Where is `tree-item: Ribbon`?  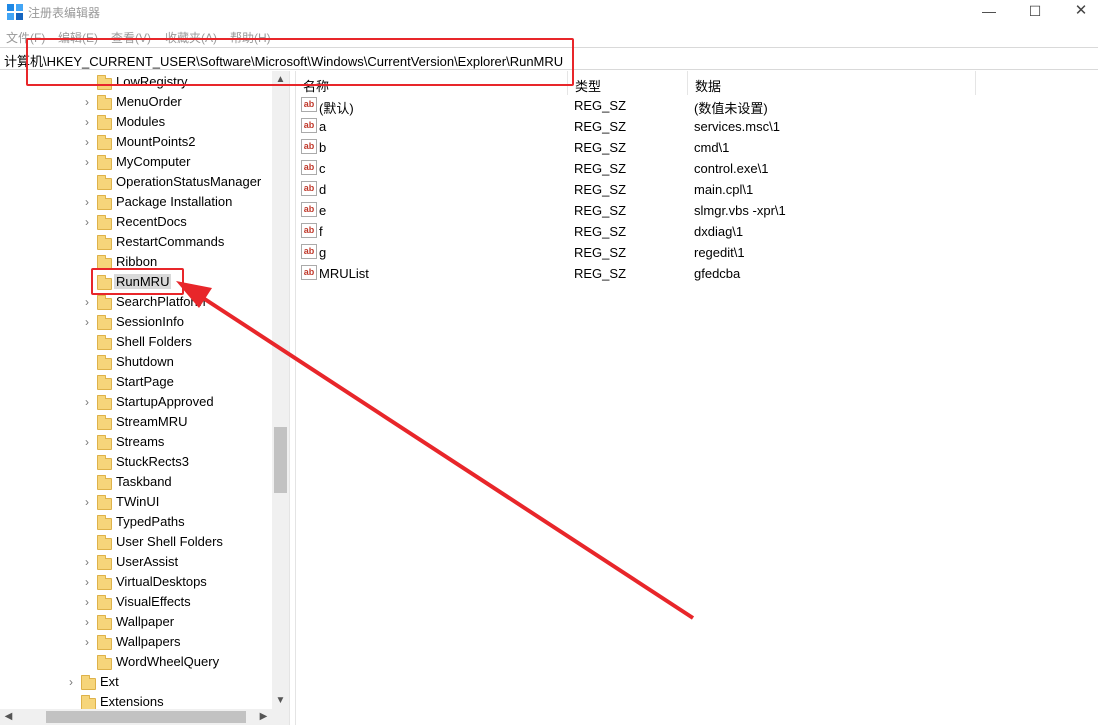 tree-item: Ribbon is located at coordinates (136, 262).